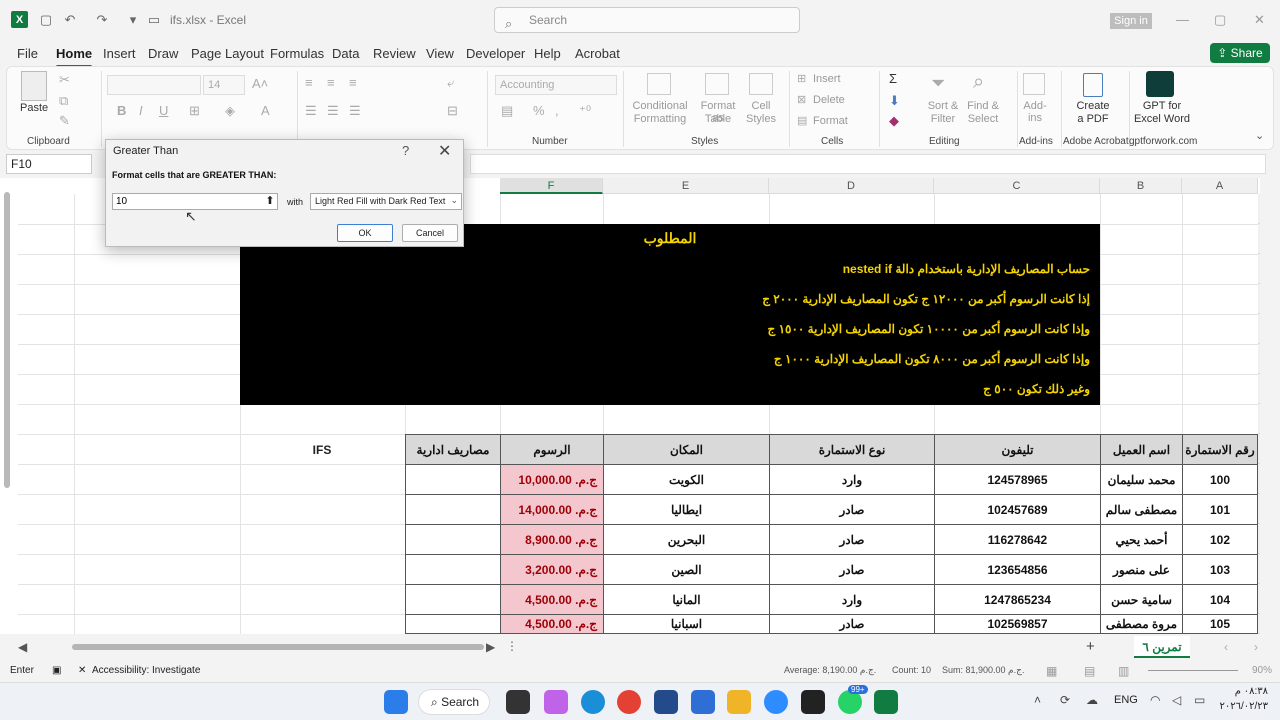 This screenshot has height=720, width=1280. Describe the element at coordinates (82, 670) in the screenshot. I see `accessibility-icon: ✕` at that location.